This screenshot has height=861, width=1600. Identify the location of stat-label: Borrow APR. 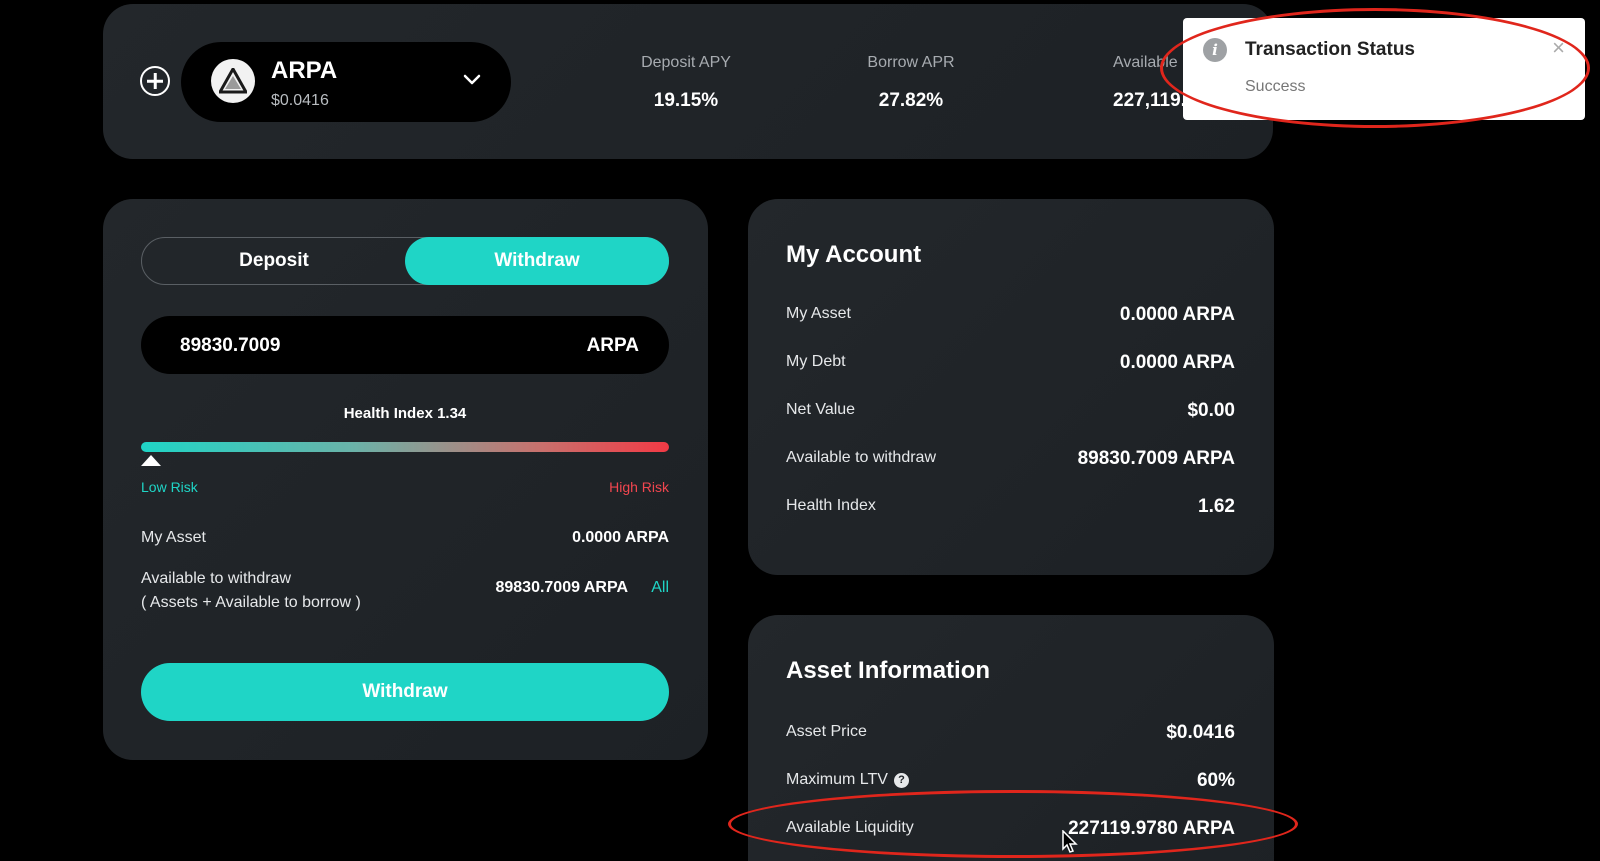
(911, 62).